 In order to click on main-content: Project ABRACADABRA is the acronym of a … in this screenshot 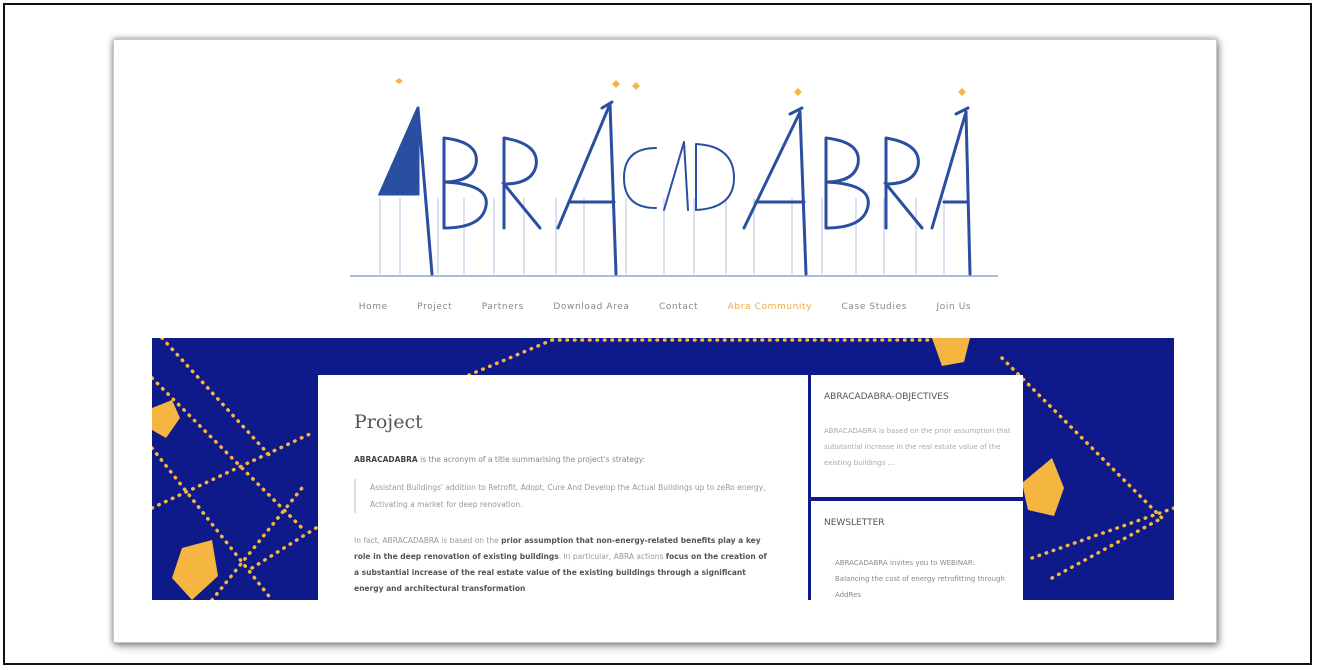, I will do `click(563, 487)`.